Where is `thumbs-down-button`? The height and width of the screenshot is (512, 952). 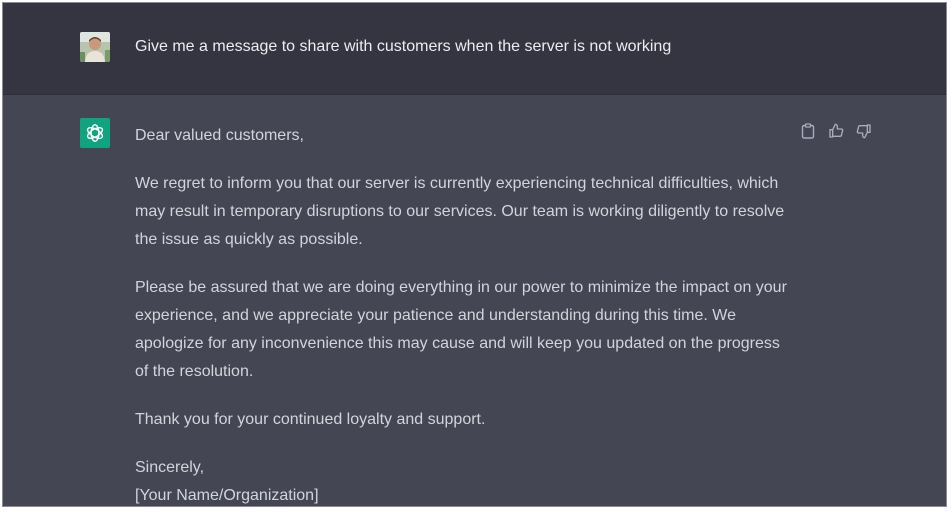 thumbs-down-button is located at coordinates (864, 131).